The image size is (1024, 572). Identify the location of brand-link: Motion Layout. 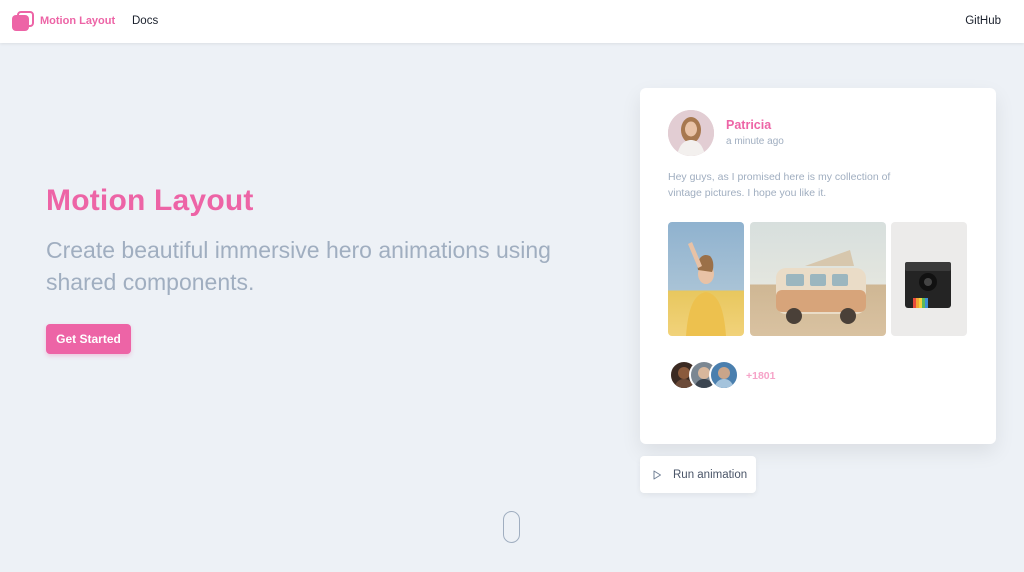
(63, 21).